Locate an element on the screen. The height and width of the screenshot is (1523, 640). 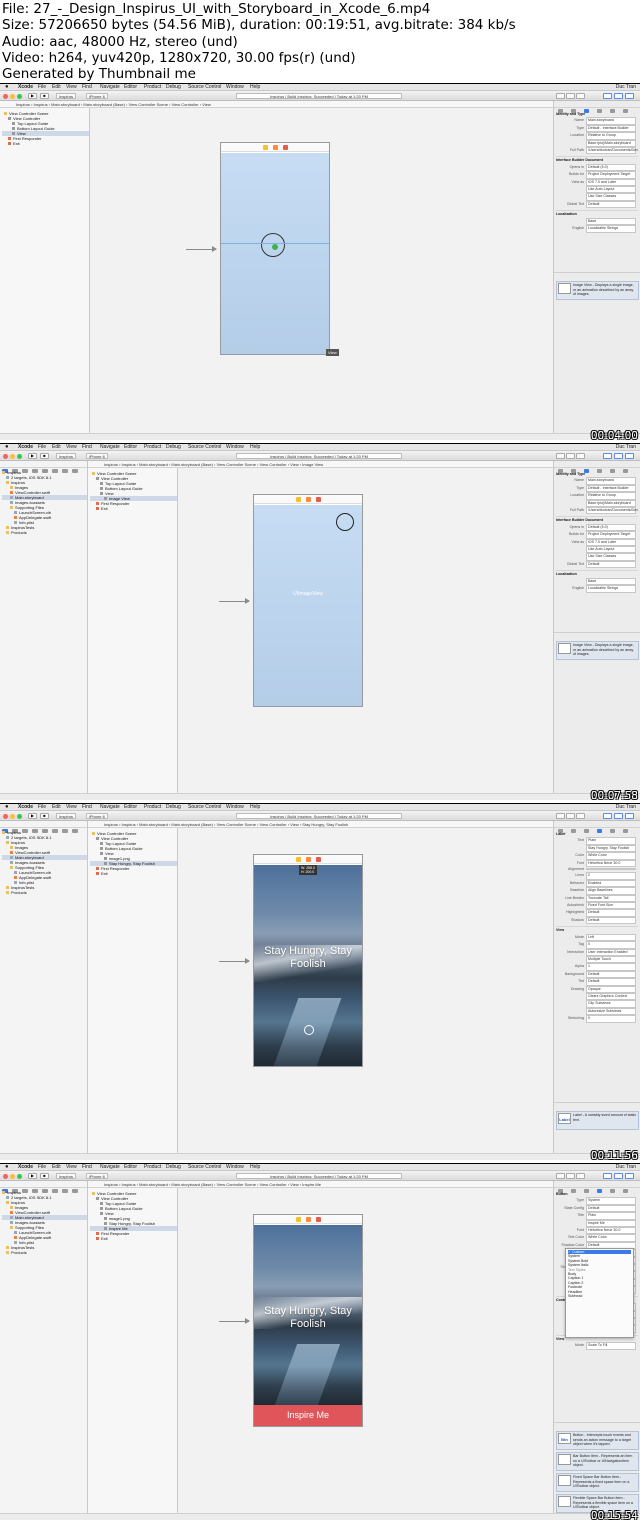
inspector-value: Localizable Strings is located at coordinates (611, 229).